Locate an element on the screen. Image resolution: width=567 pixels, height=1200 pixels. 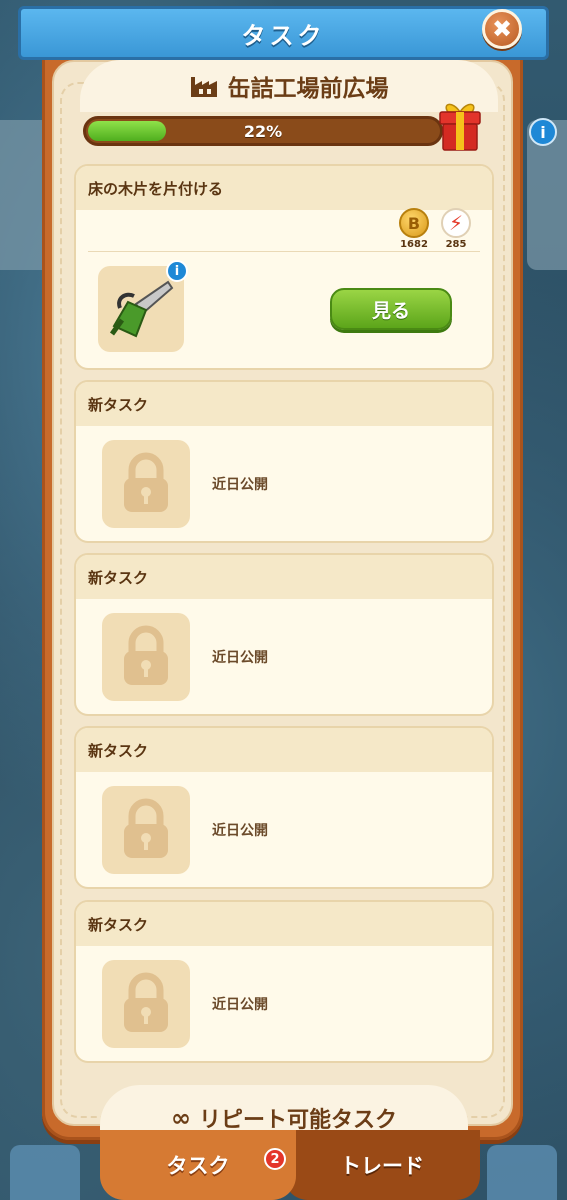
factory-icon is located at coordinates (203, 87).